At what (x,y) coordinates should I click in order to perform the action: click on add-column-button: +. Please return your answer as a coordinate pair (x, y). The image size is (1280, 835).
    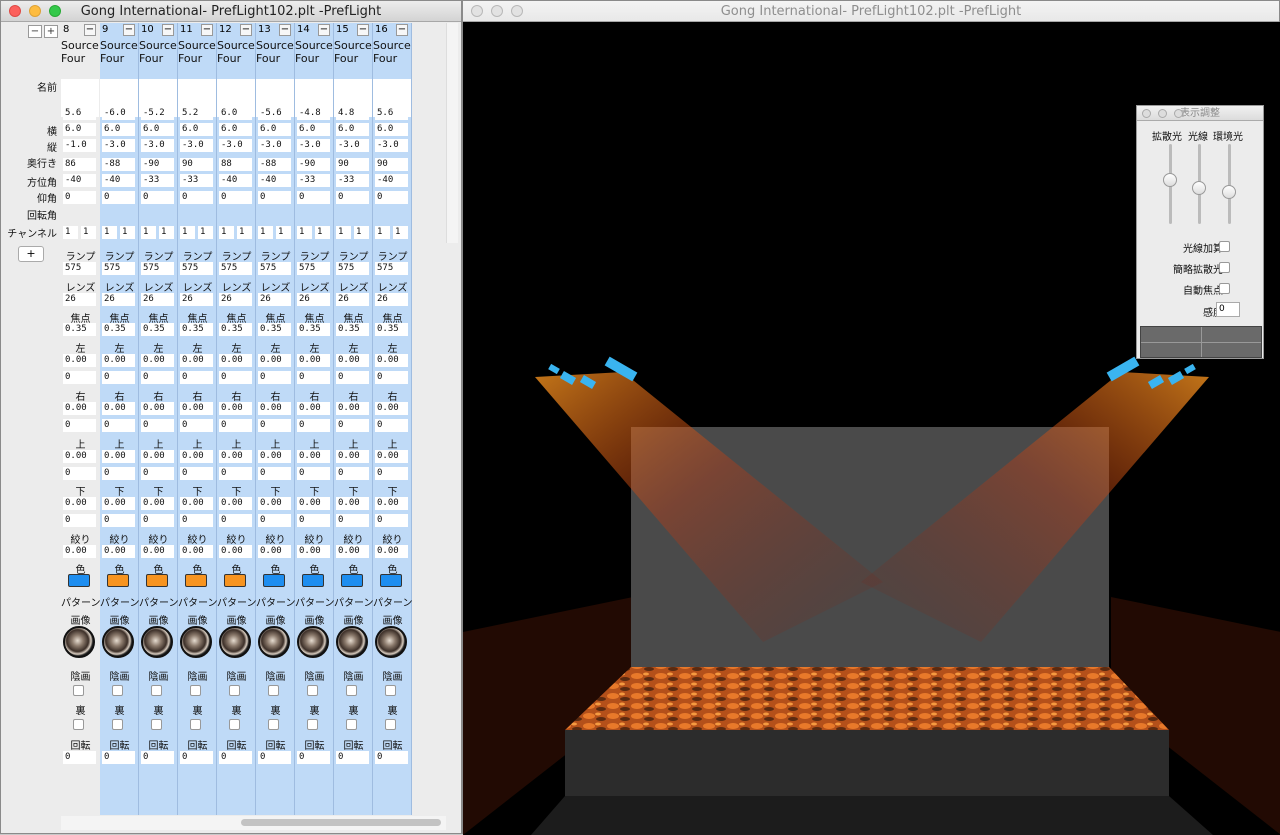
    Looking at the image, I should click on (51, 31).